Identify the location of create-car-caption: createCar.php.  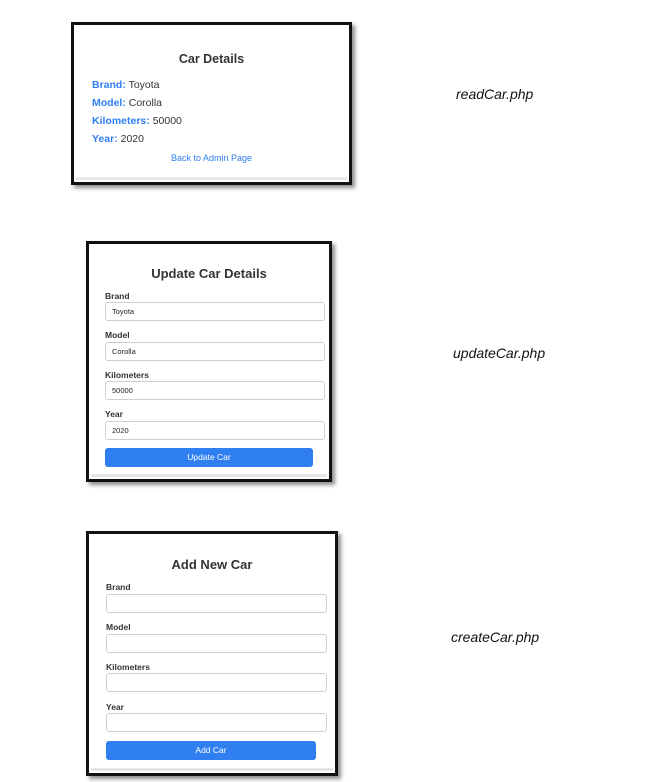
(495, 637).